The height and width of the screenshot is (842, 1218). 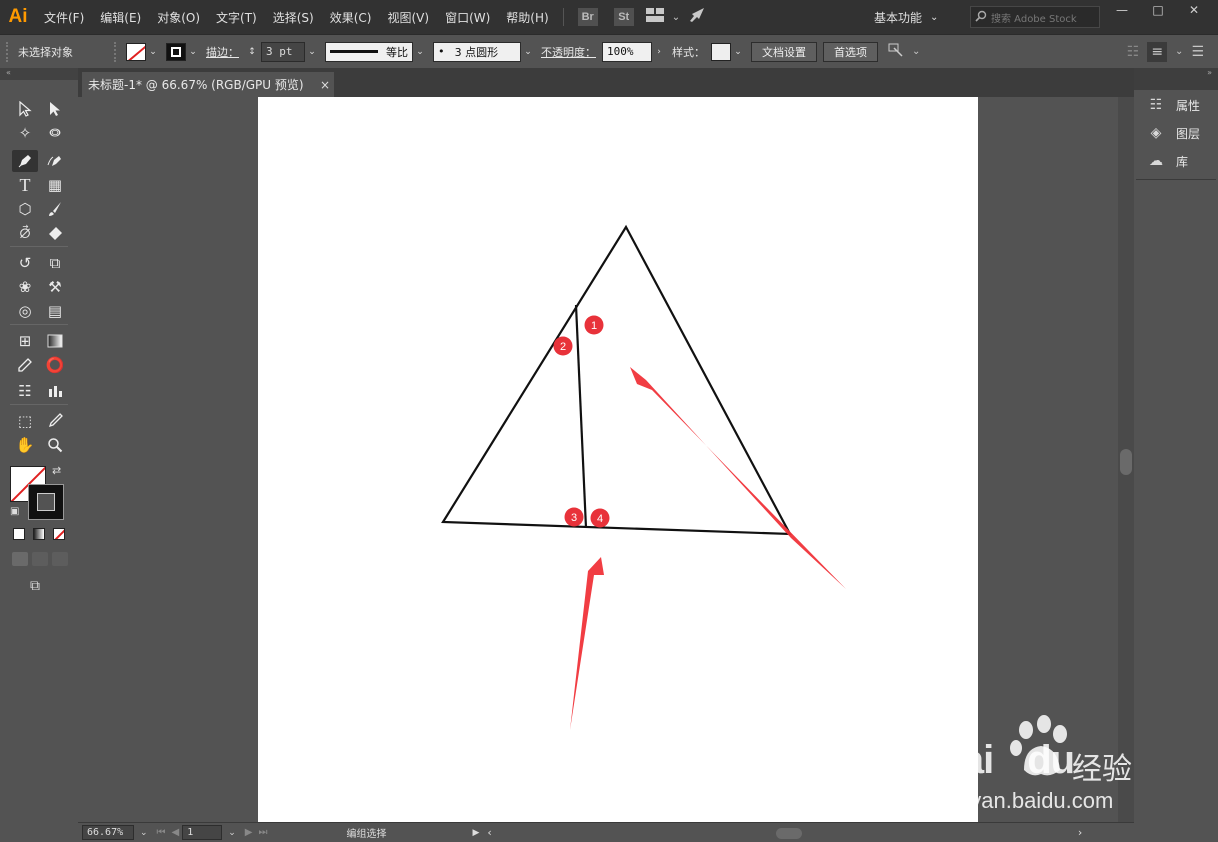 I want to click on artboard-tool-icon: ⬚, so click(x=25, y=421).